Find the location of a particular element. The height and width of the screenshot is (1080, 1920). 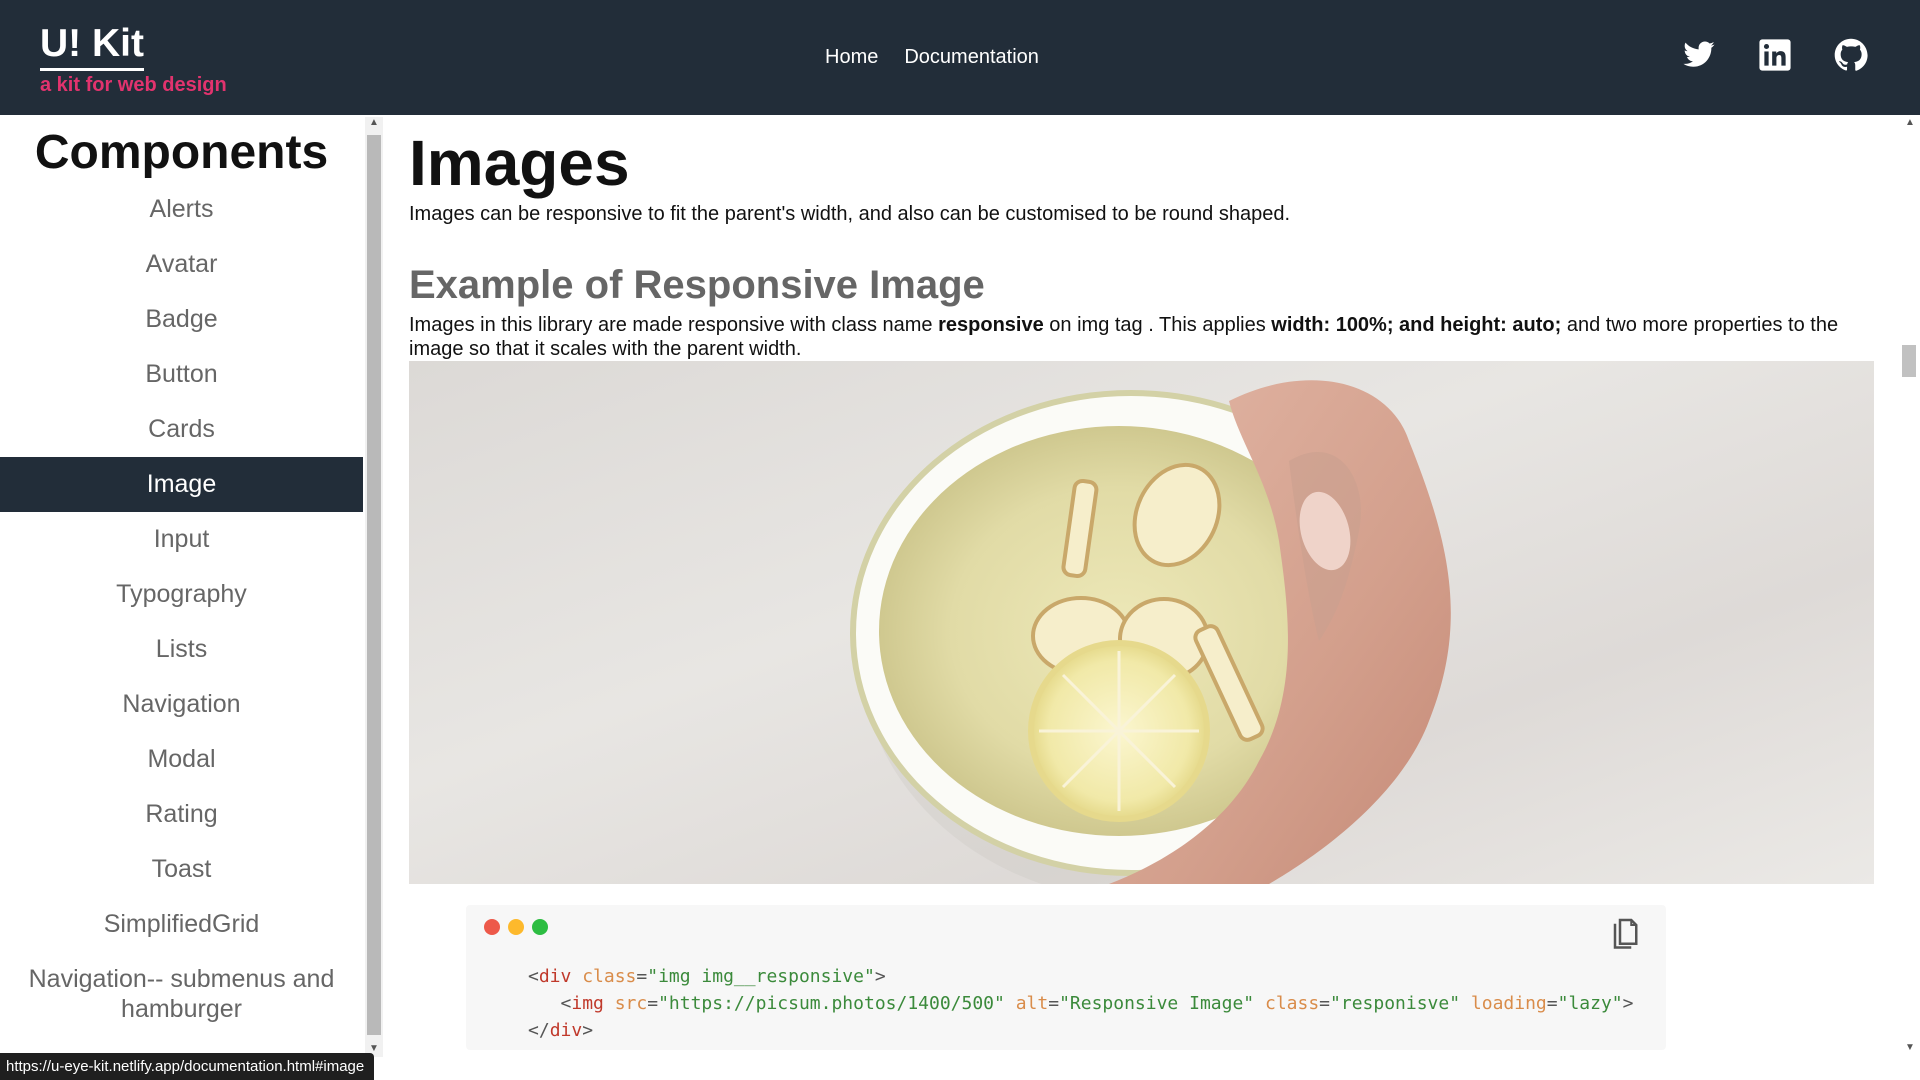

tea-bowl-illustration is located at coordinates (1150, 632).